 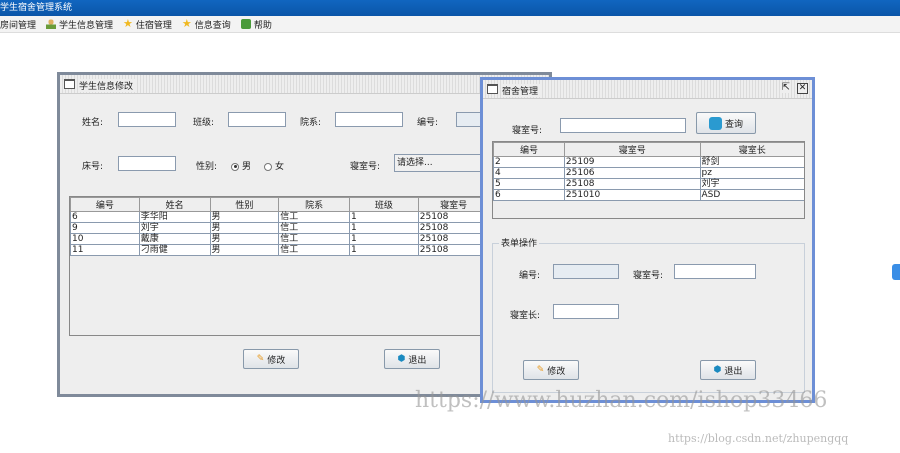 What do you see at coordinates (314, 204) in the screenshot?
I see `column-header: 院系` at bounding box center [314, 204].